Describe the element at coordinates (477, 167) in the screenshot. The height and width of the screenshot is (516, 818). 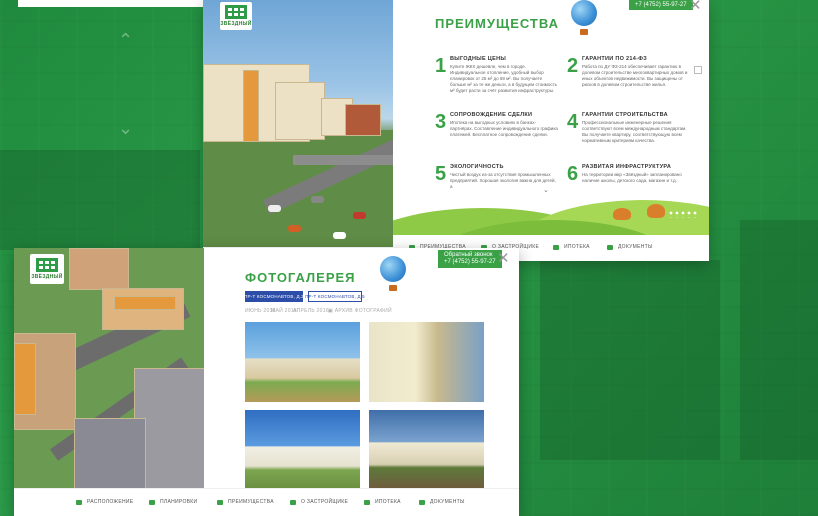
I see `advantage-title: ЭКОЛОГИЧНОСТЬ` at that location.